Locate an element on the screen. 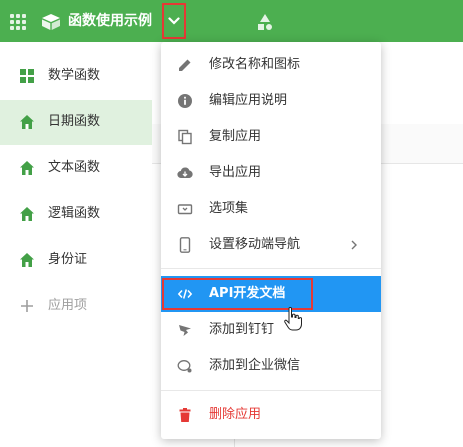 The width and height of the screenshot is (463, 447). sidebar-item-label: 文本函数 is located at coordinates (74, 167).